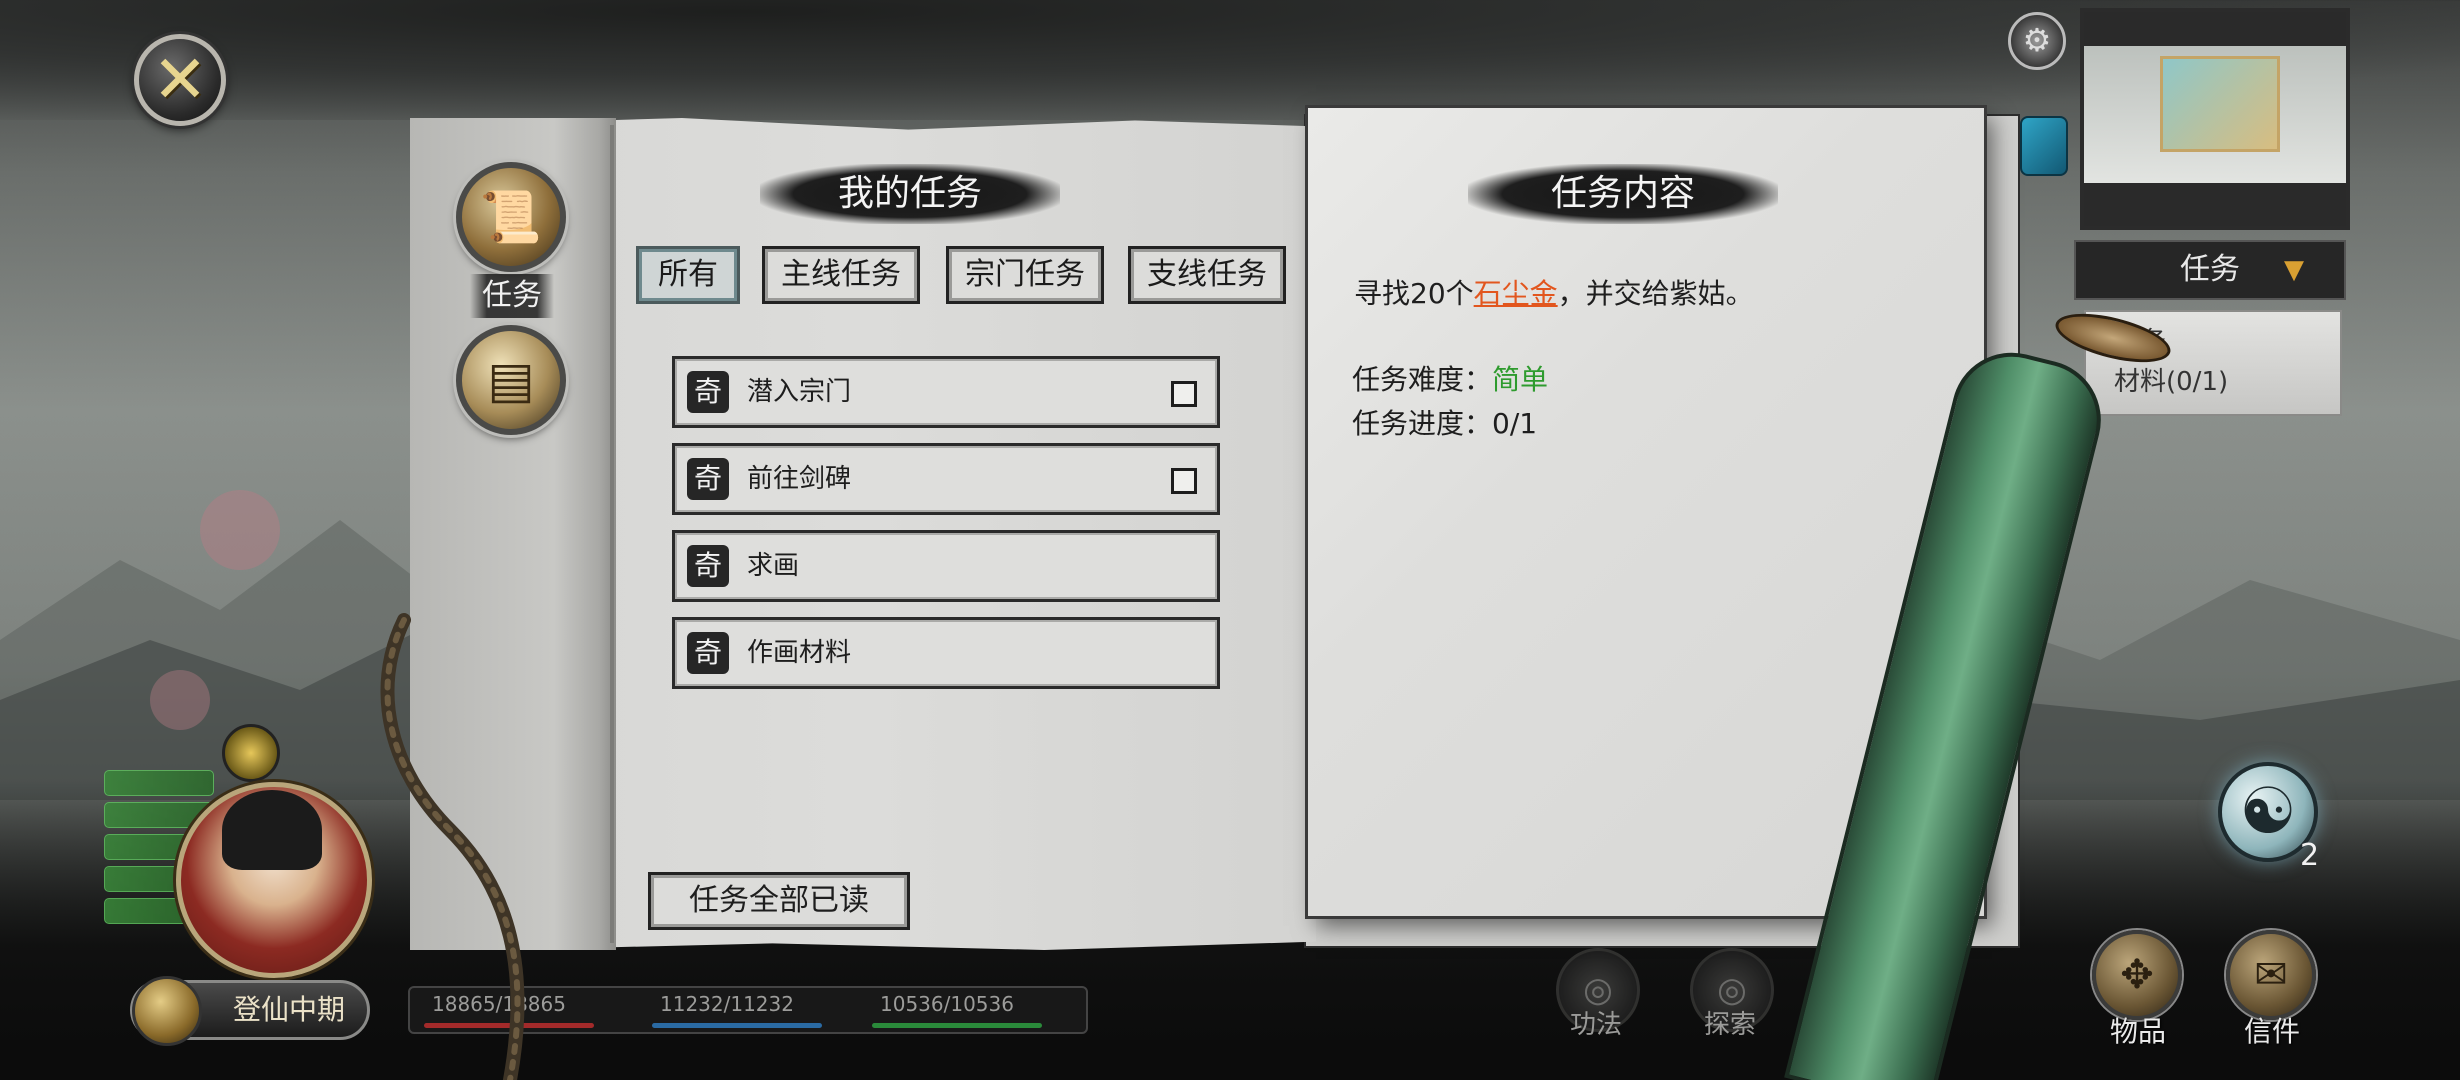 The image size is (2460, 1080). What do you see at coordinates (1025, 275) in the screenshot?
I see `filter-tab-sect: 宗门任务` at bounding box center [1025, 275].